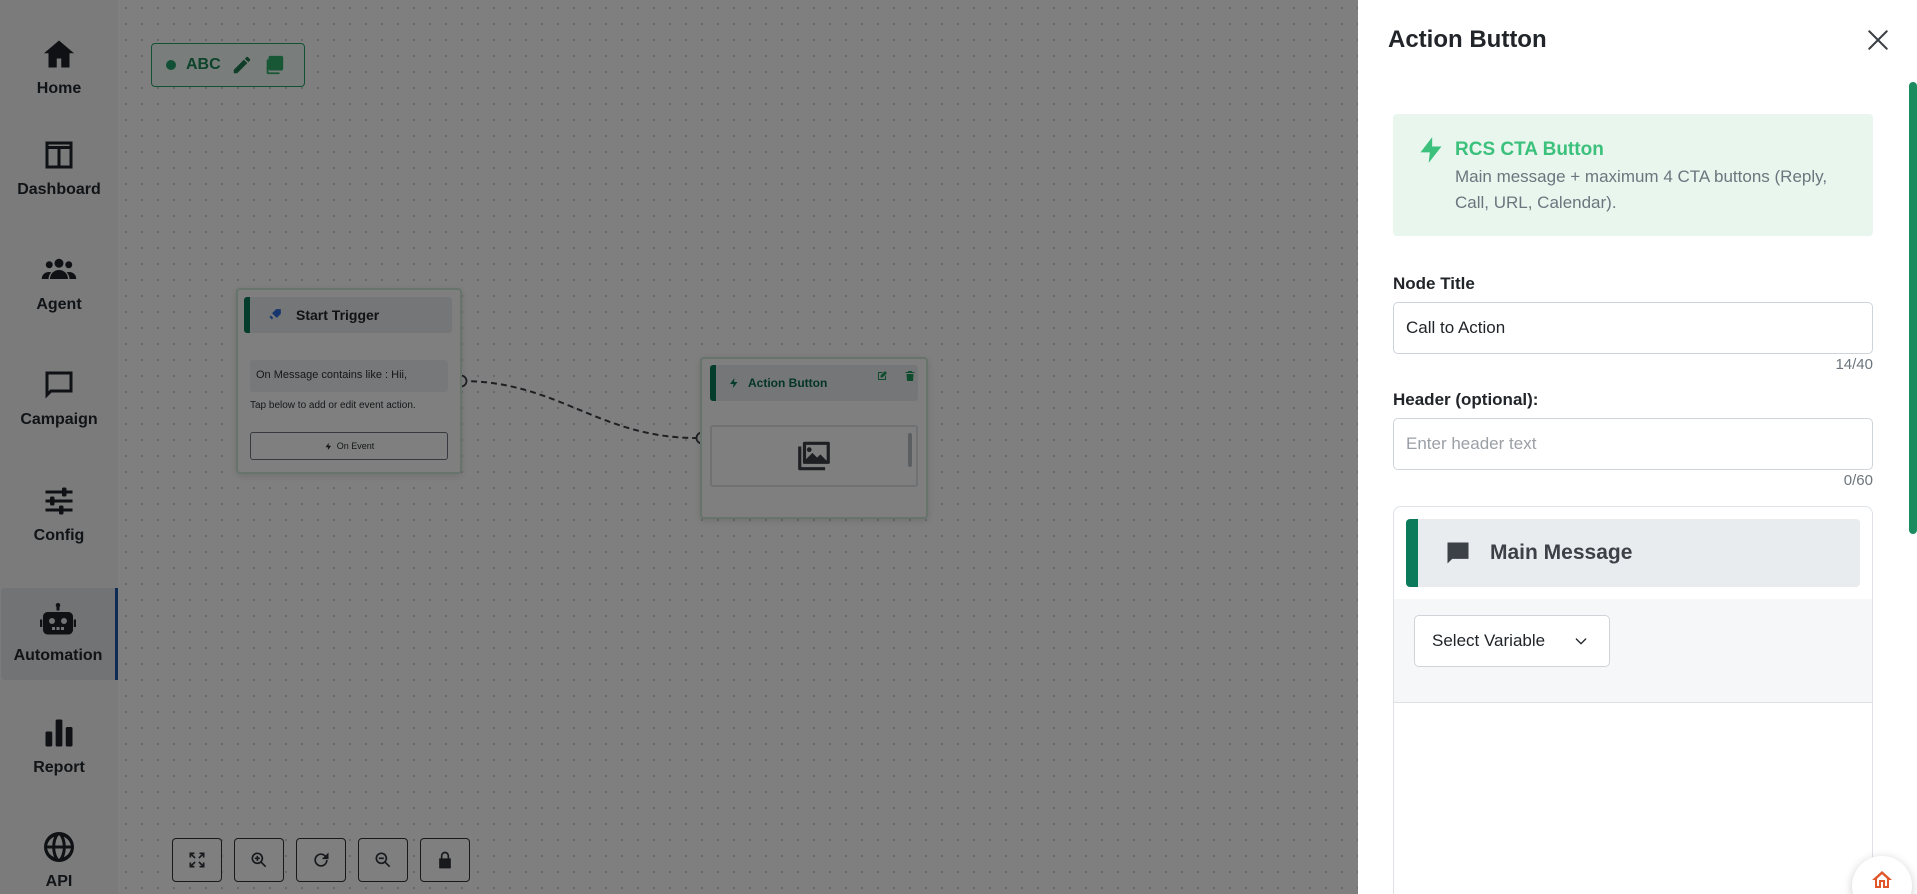  What do you see at coordinates (1878, 40) in the screenshot?
I see `close-icon` at bounding box center [1878, 40].